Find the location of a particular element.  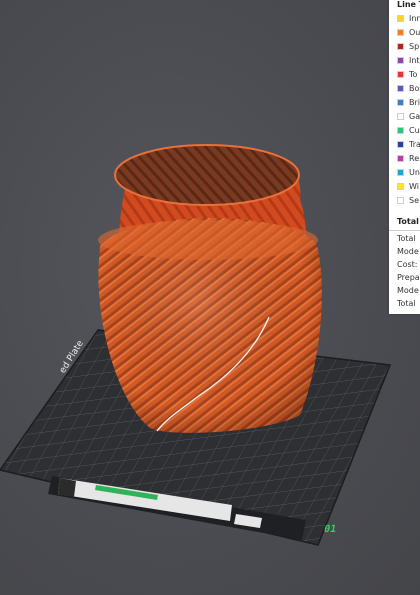

legend-title: Line T is located at coordinates (408, 4).